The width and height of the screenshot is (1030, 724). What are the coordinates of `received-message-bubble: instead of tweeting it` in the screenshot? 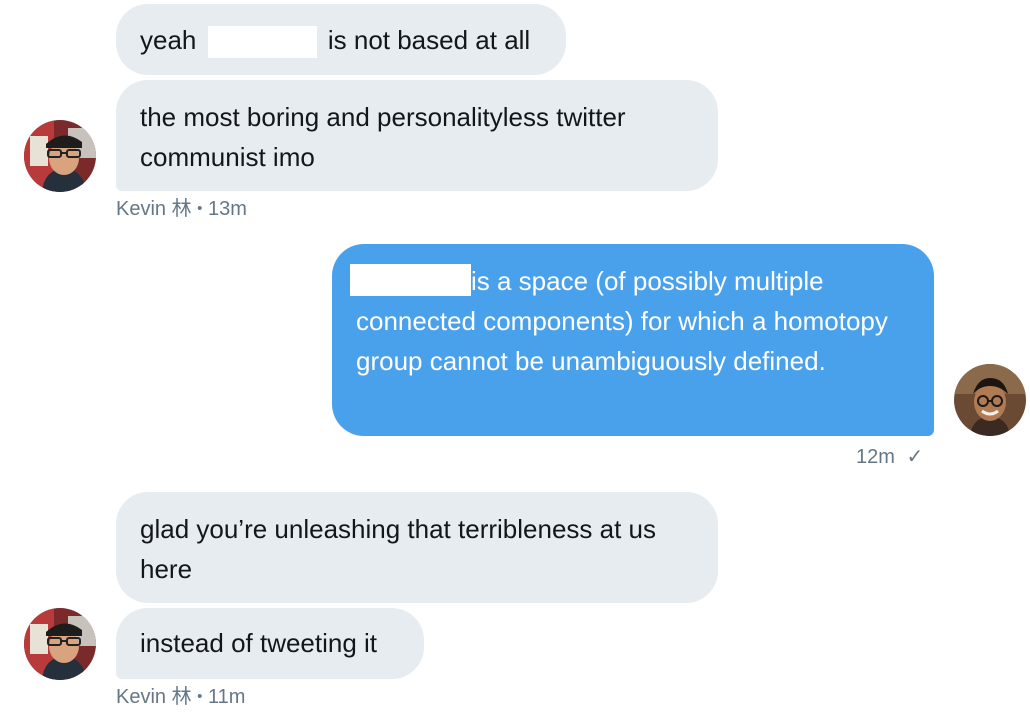 It's located at (270, 643).